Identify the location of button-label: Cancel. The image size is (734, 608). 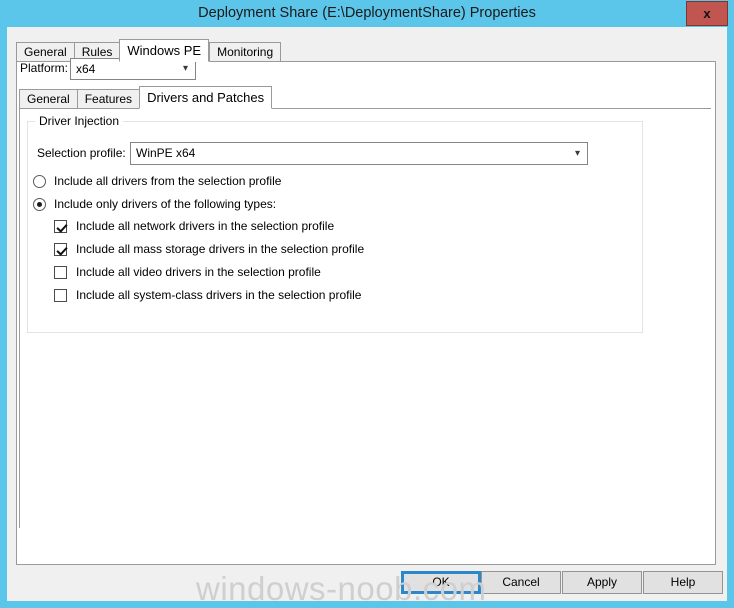
(521, 582).